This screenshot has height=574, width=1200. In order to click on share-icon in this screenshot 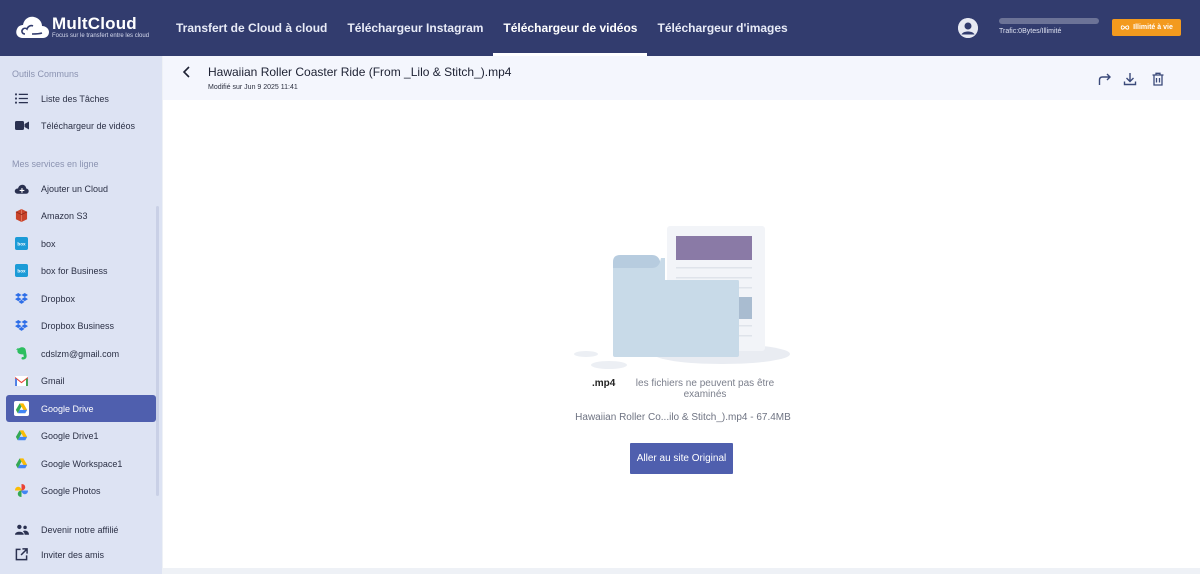, I will do `click(1105, 79)`.